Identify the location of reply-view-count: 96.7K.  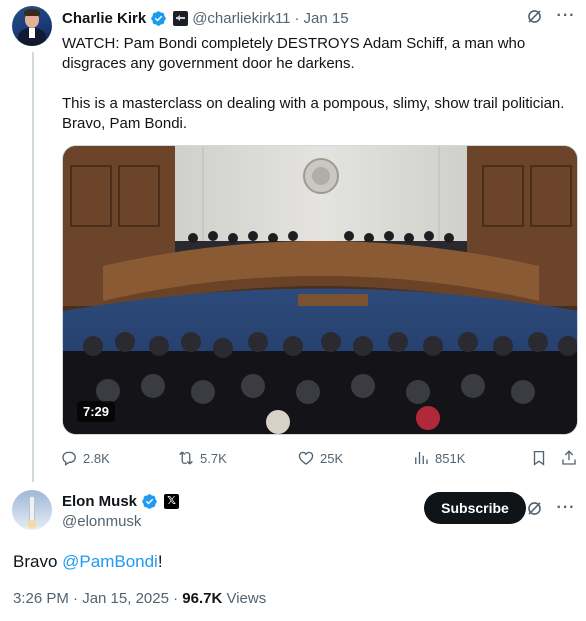
(202, 598).